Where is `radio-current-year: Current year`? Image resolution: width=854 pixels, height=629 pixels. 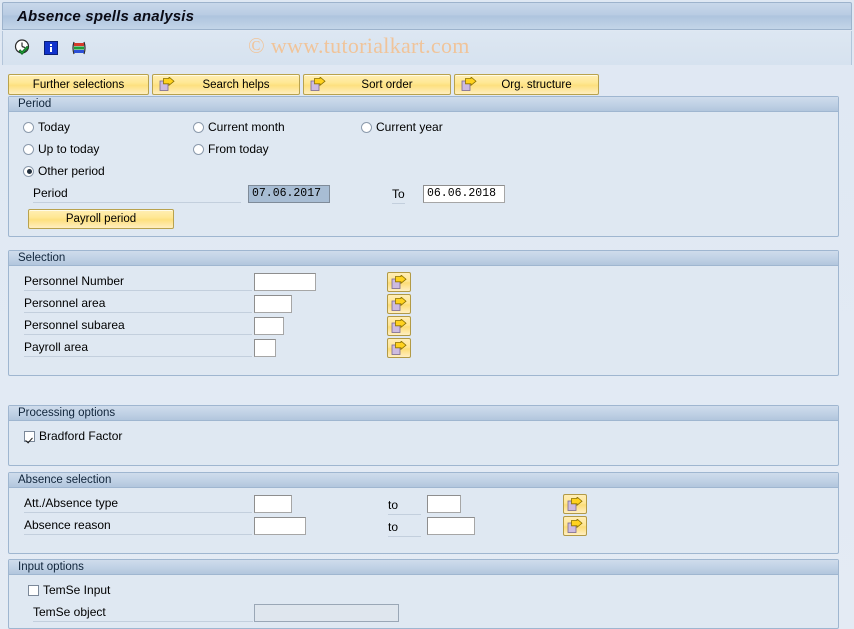 radio-current-year: Current year is located at coordinates (402, 127).